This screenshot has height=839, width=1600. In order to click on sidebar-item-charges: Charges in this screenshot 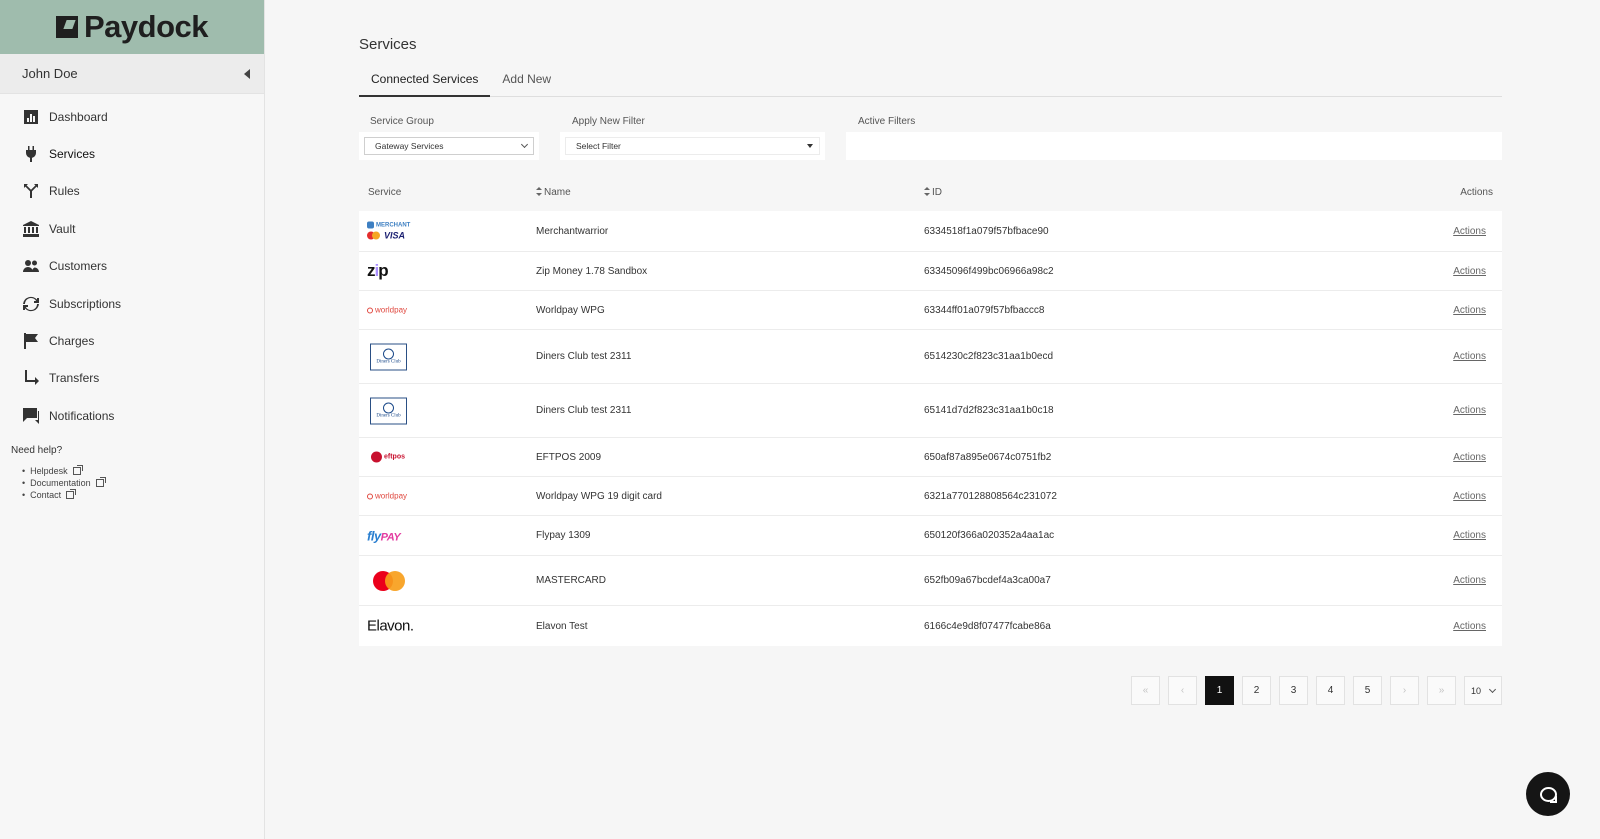, I will do `click(132, 340)`.